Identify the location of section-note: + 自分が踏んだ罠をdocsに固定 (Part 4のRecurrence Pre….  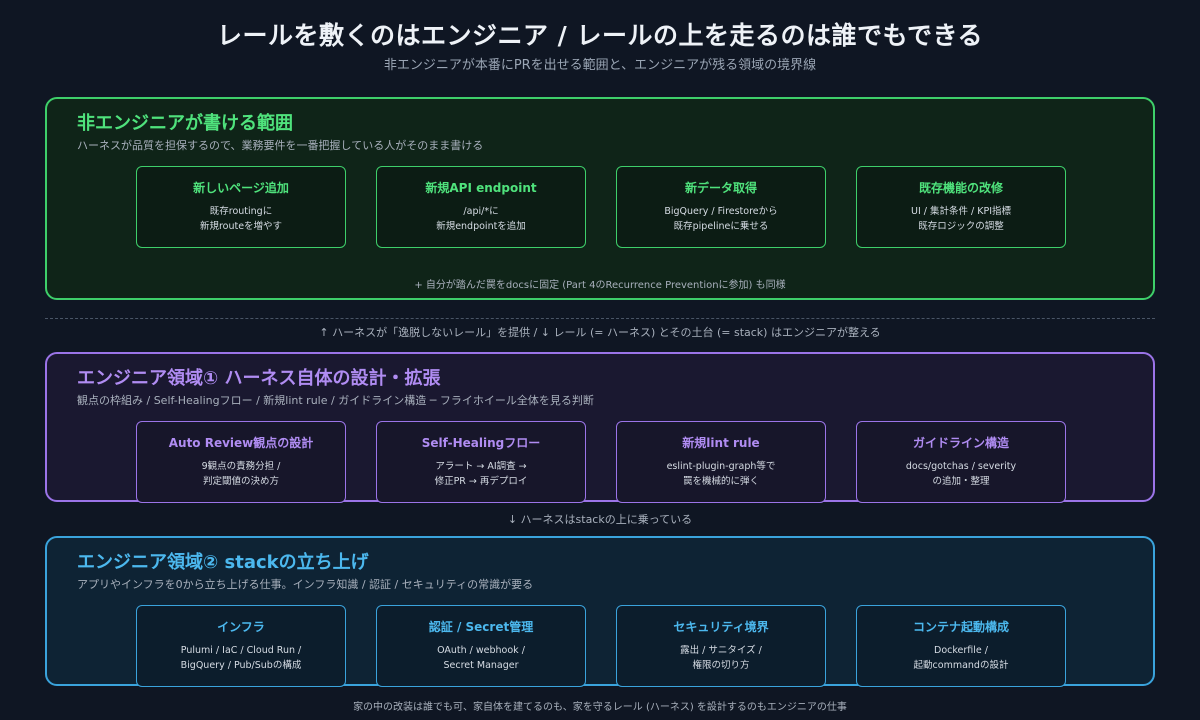
(600, 285).